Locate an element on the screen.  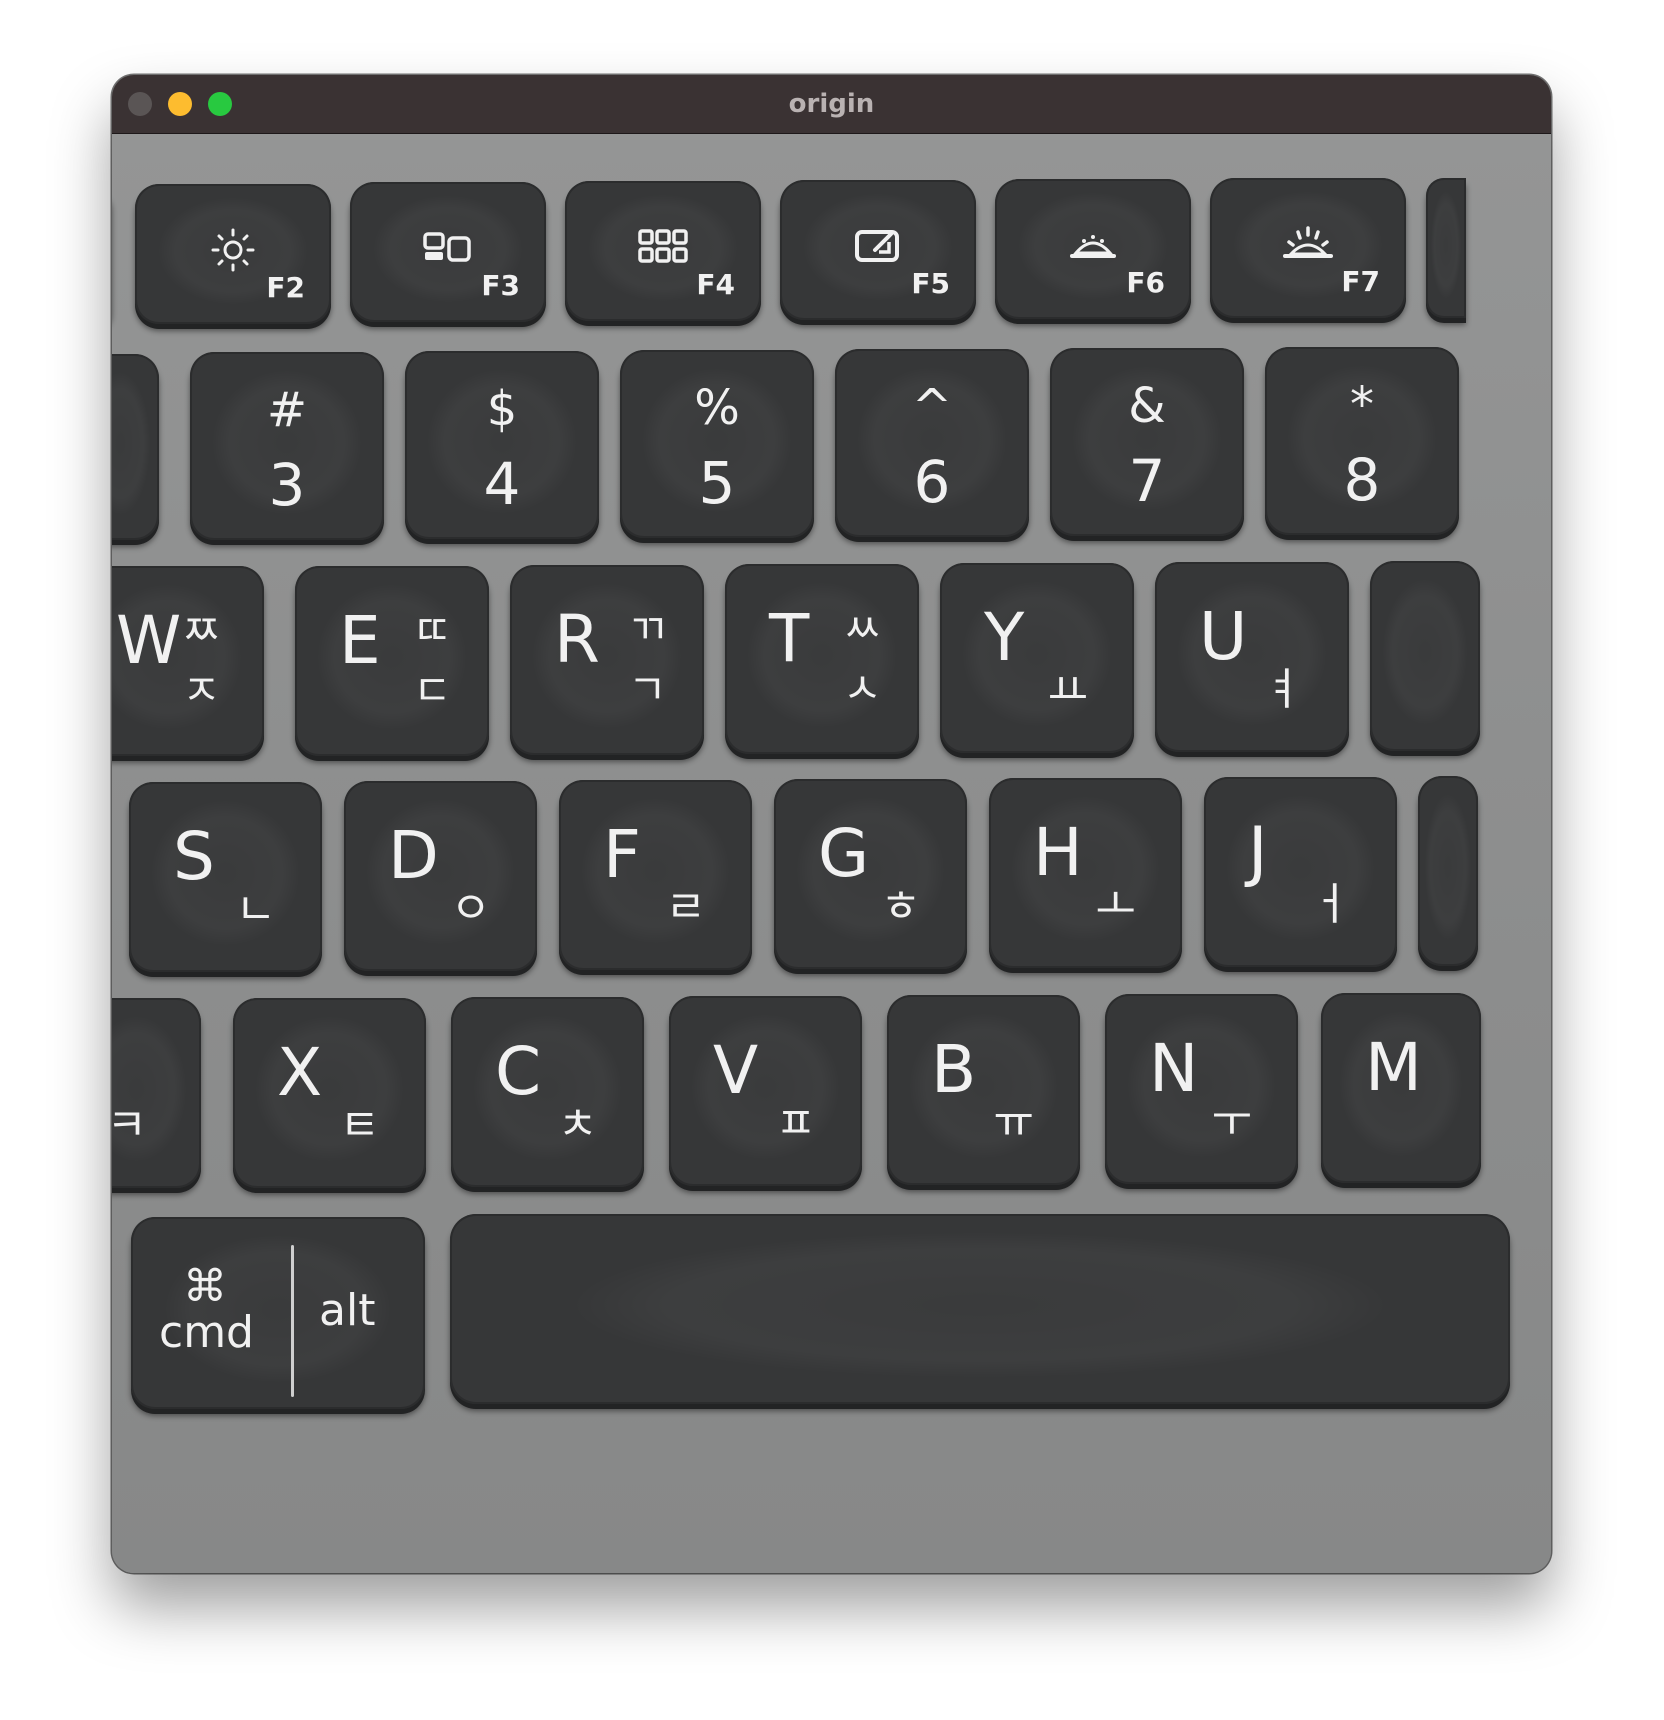
key-6-digit: 6 is located at coordinates (932, 482).